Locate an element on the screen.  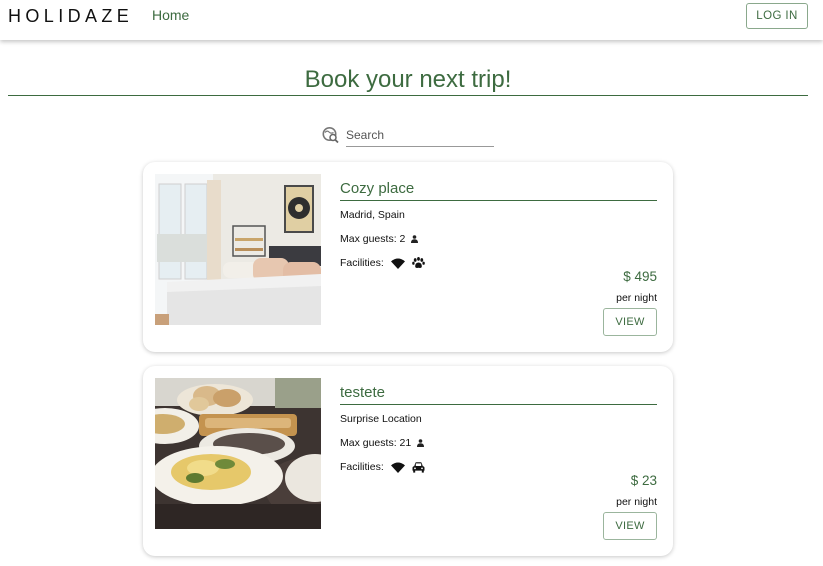
search-bar is located at coordinates (409, 136).